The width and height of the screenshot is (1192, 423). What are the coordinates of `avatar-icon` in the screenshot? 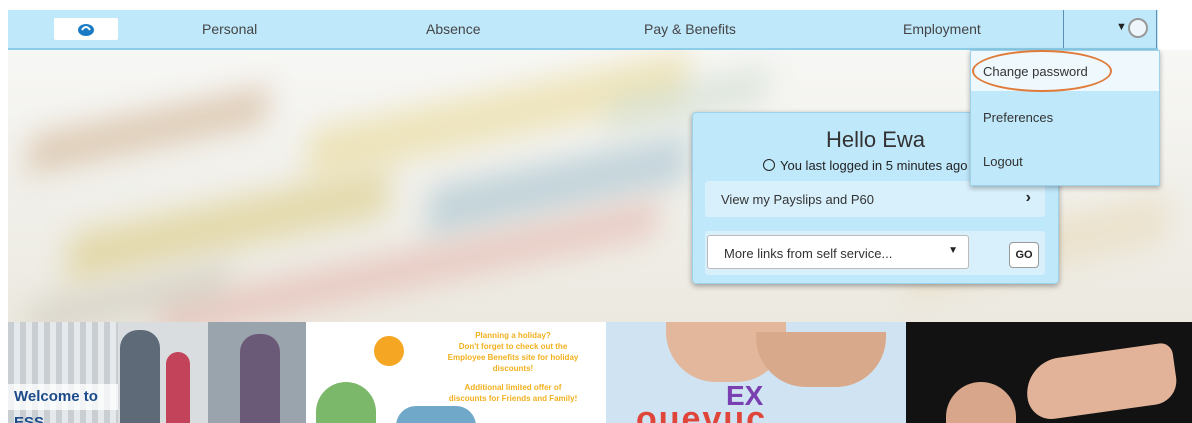 It's located at (1138, 28).